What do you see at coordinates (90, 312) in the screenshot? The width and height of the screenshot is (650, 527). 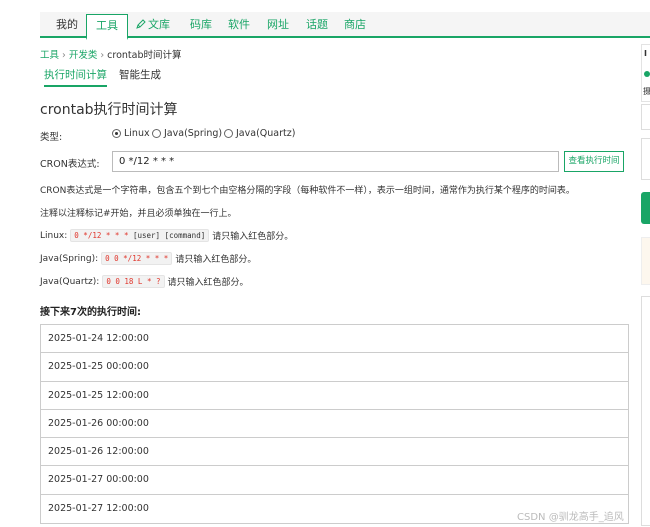 I see `next-times-title: 接下来7次的执行时间:` at bounding box center [90, 312].